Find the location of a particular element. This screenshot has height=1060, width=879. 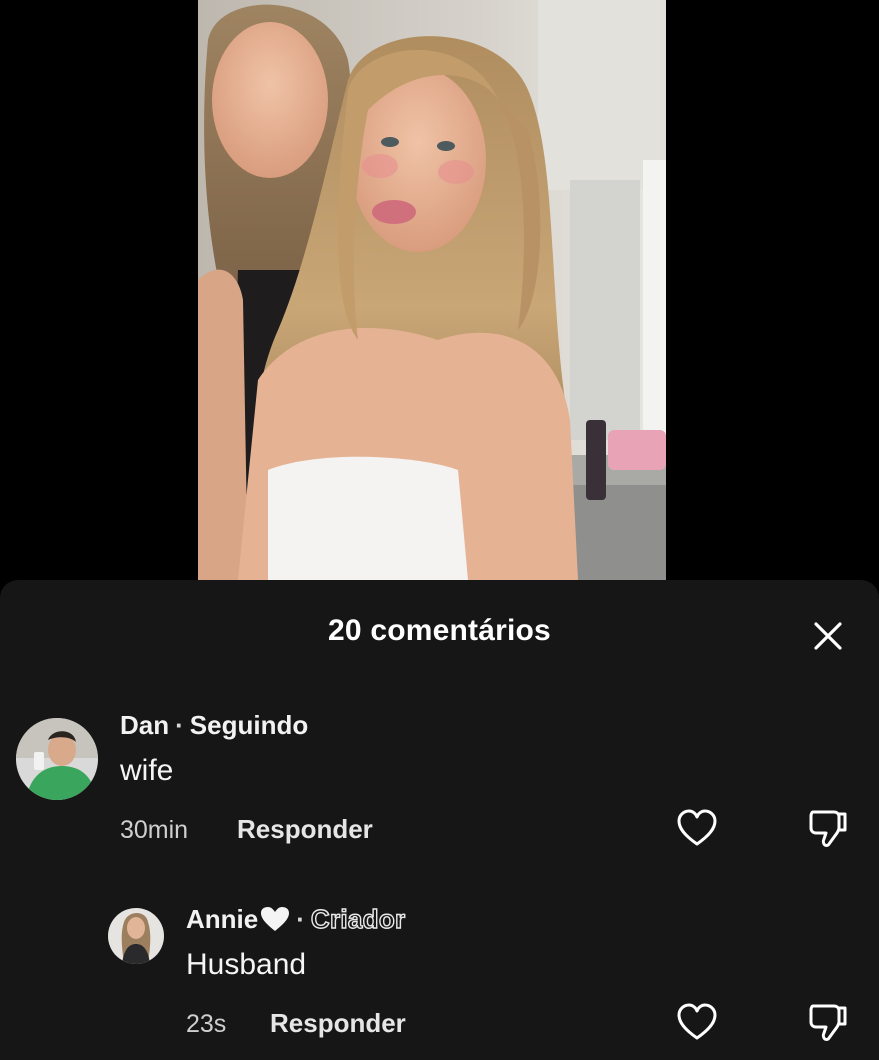

following-label: Seguindo is located at coordinates (249, 725).